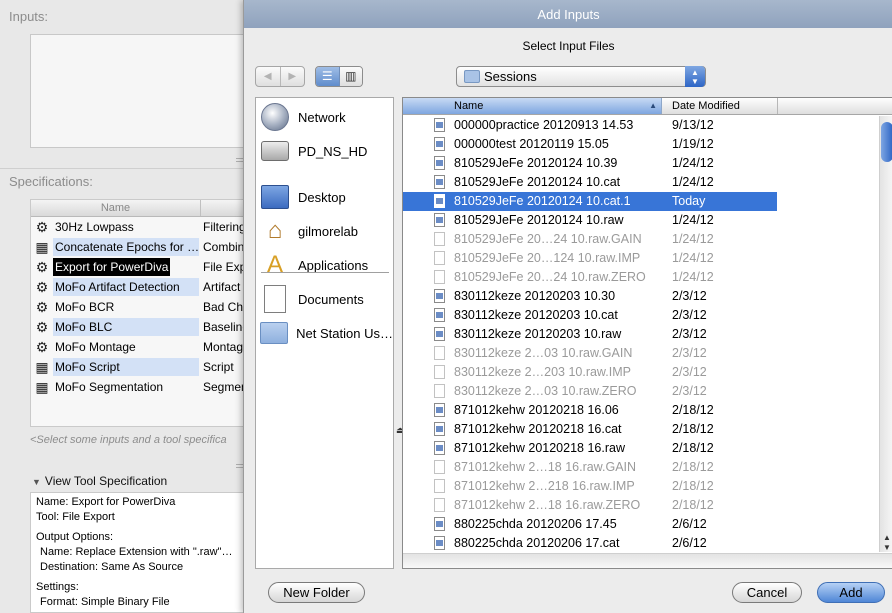  What do you see at coordinates (316, 592) in the screenshot?
I see `new-folder-button: New Folder` at bounding box center [316, 592].